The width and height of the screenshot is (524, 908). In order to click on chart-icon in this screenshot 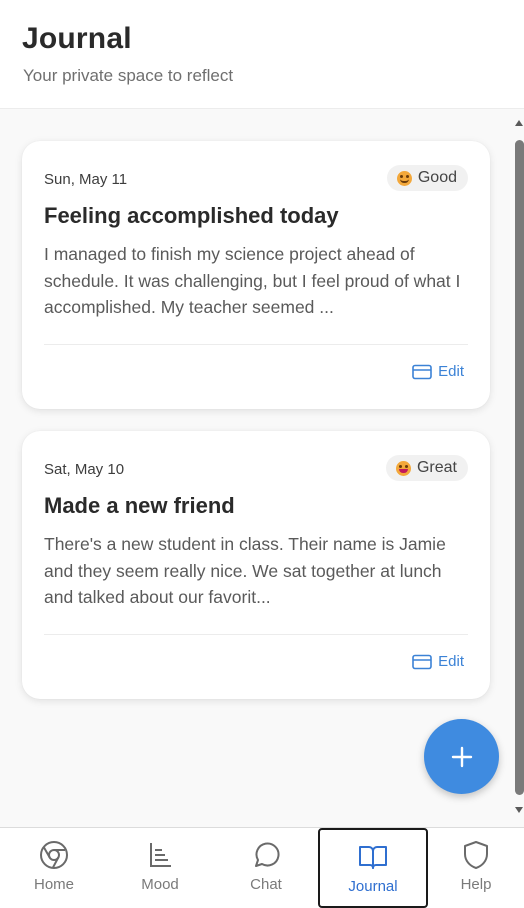, I will do `click(160, 855)`.